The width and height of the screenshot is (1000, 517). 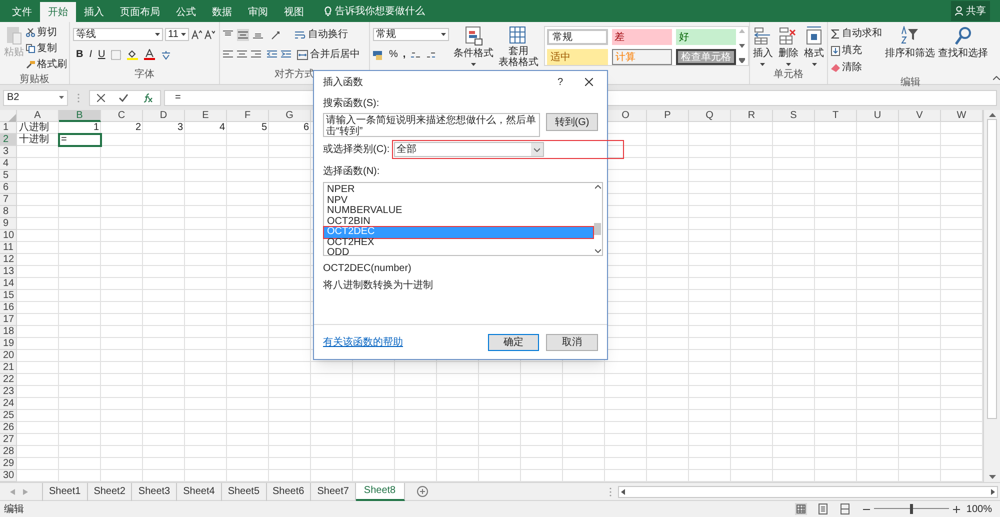 I want to click on table-cell-text: 1, so click(x=96, y=128).